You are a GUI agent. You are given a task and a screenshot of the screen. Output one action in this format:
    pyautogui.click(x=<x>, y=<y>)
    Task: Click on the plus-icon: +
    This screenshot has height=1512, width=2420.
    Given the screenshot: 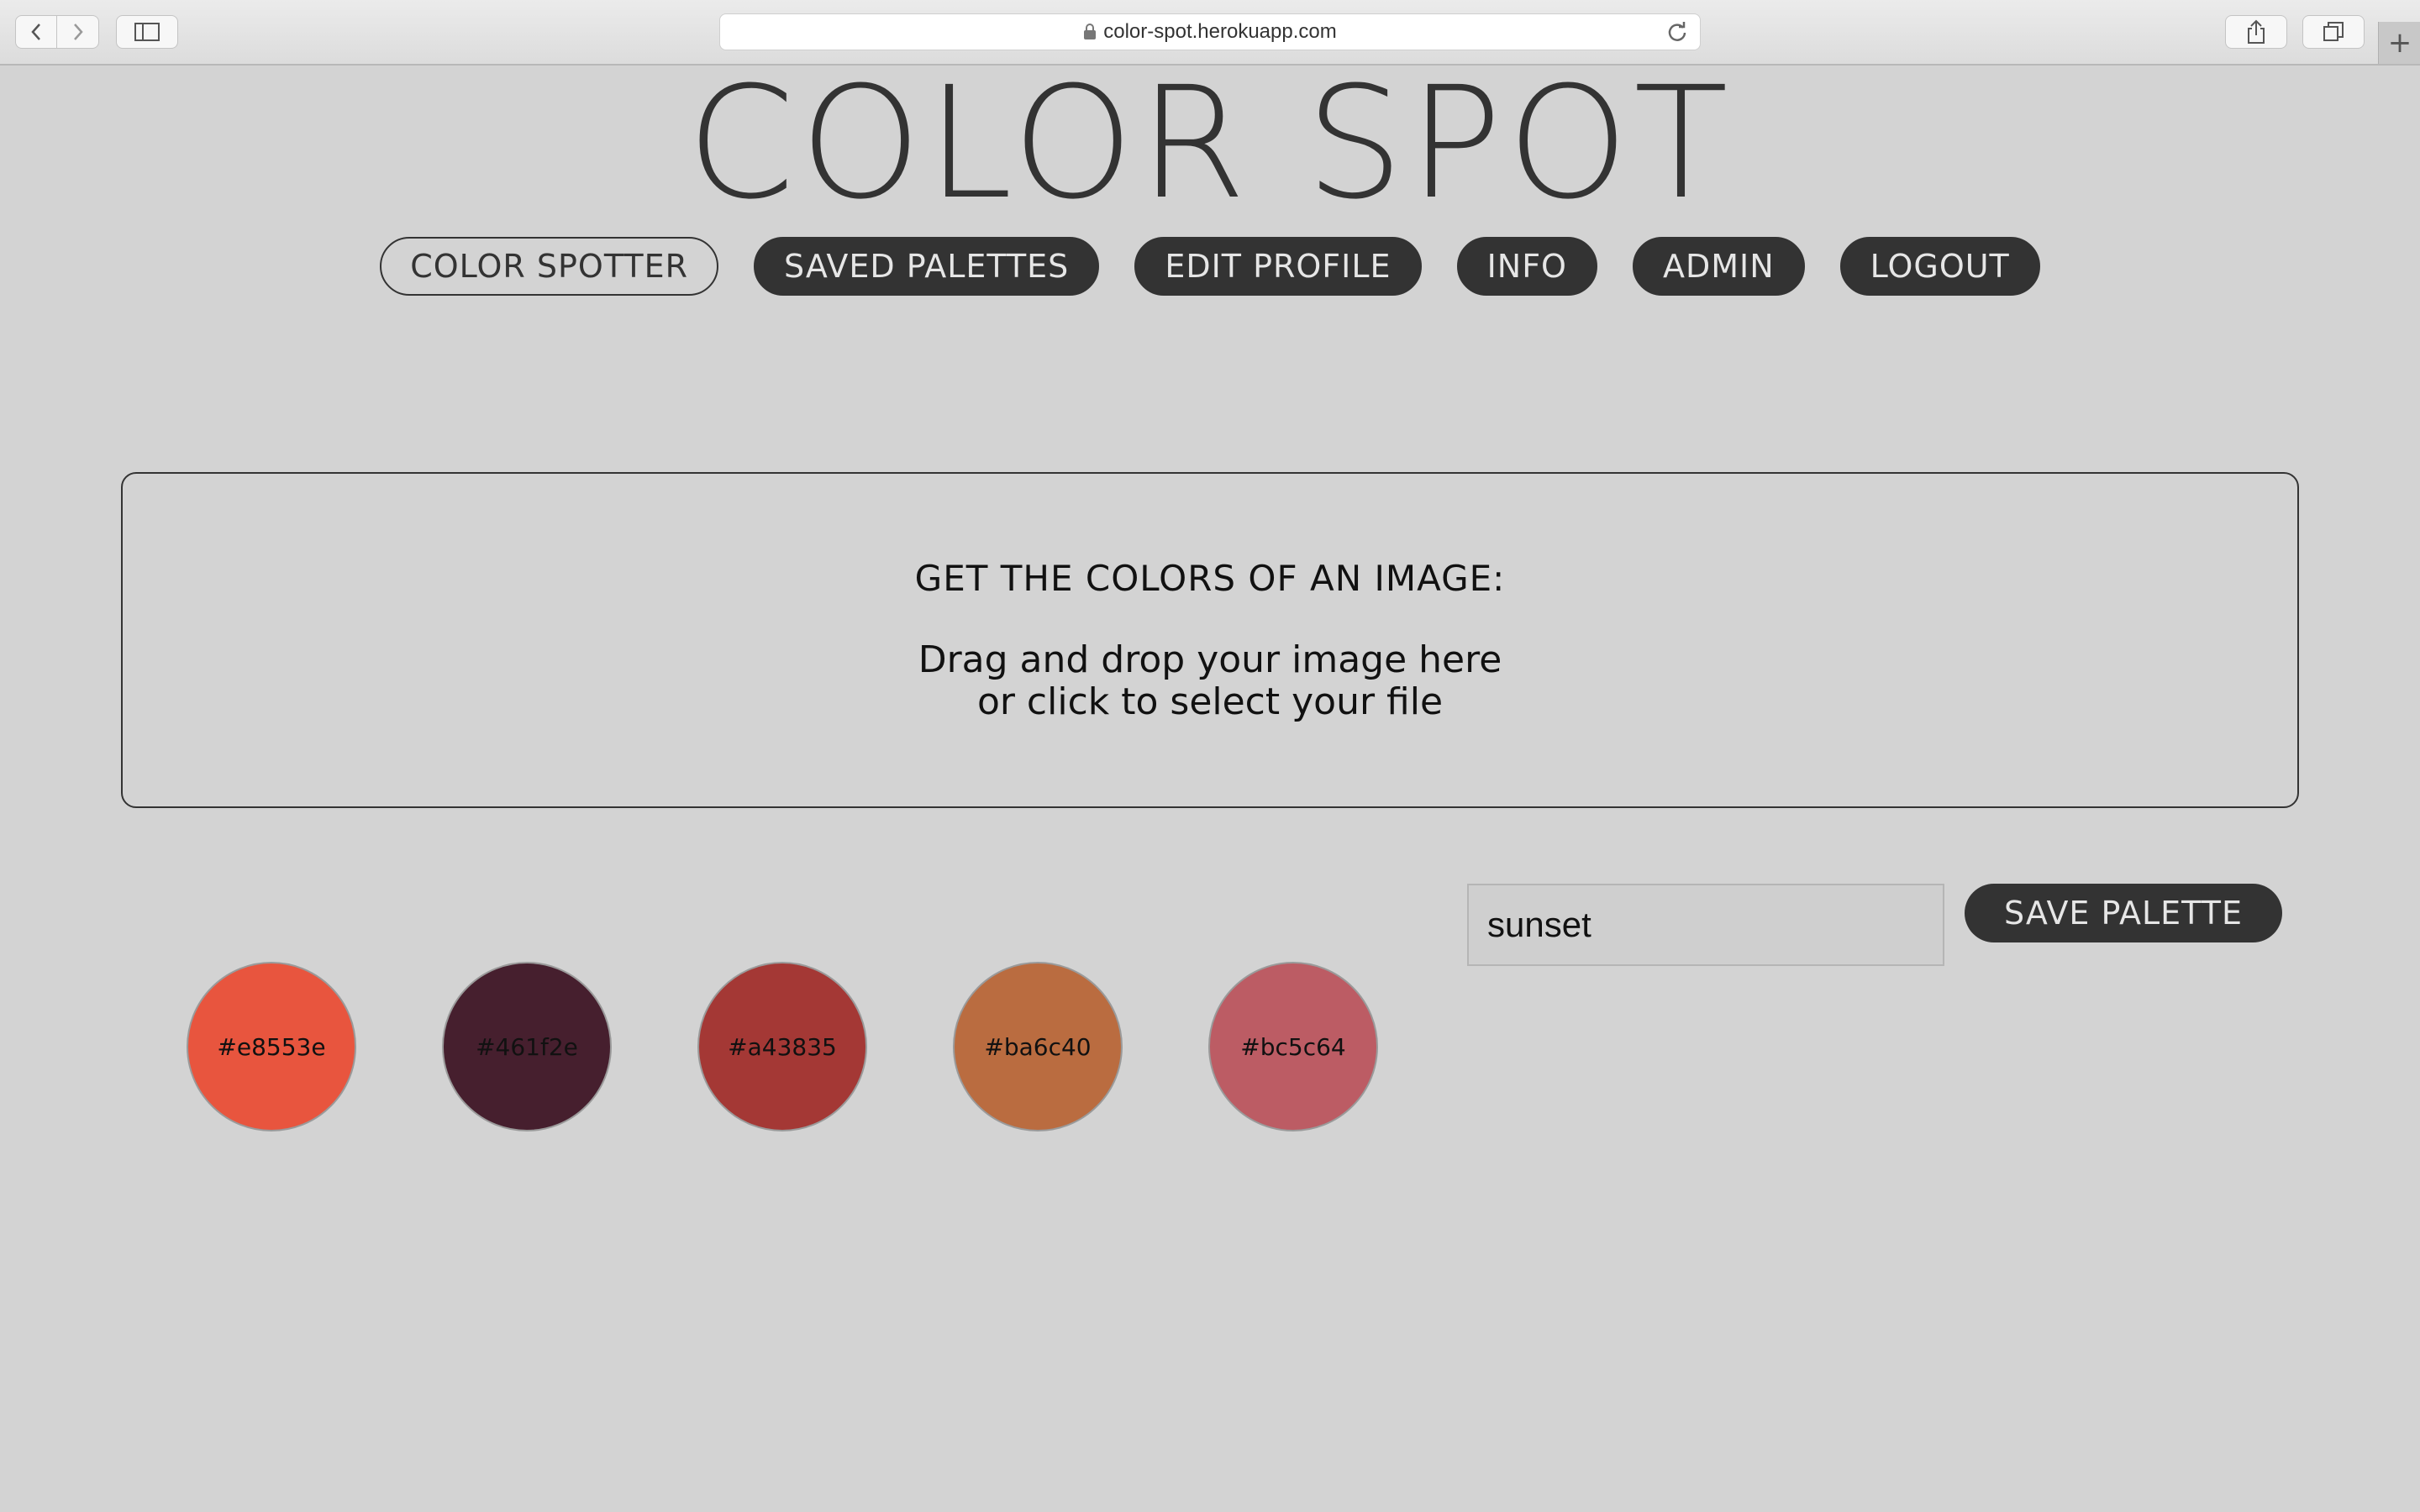 What is the action you would take?
    pyautogui.click(x=2399, y=43)
    